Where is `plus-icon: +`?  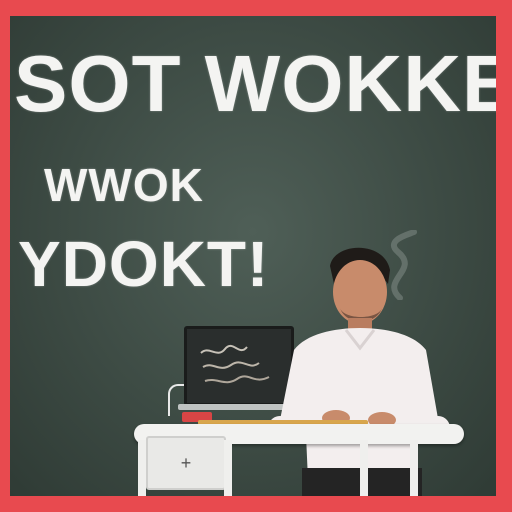 plus-icon: + is located at coordinates (186, 462).